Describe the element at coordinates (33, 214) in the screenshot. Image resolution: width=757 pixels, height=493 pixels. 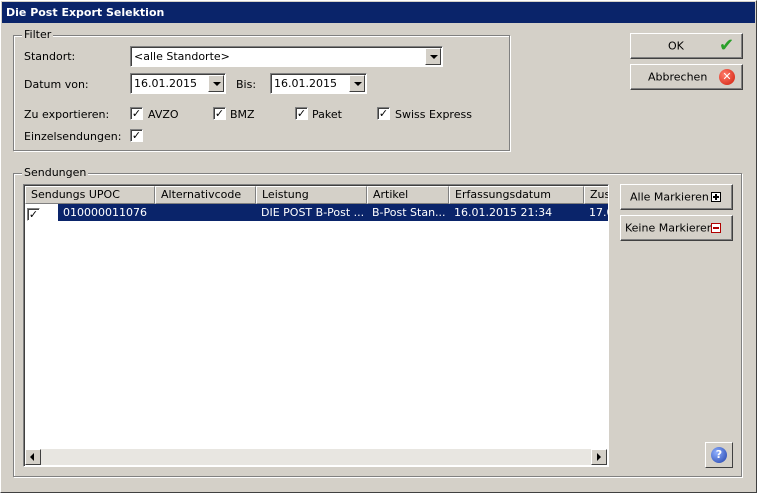
I see `row-checkbox: ✓` at that location.